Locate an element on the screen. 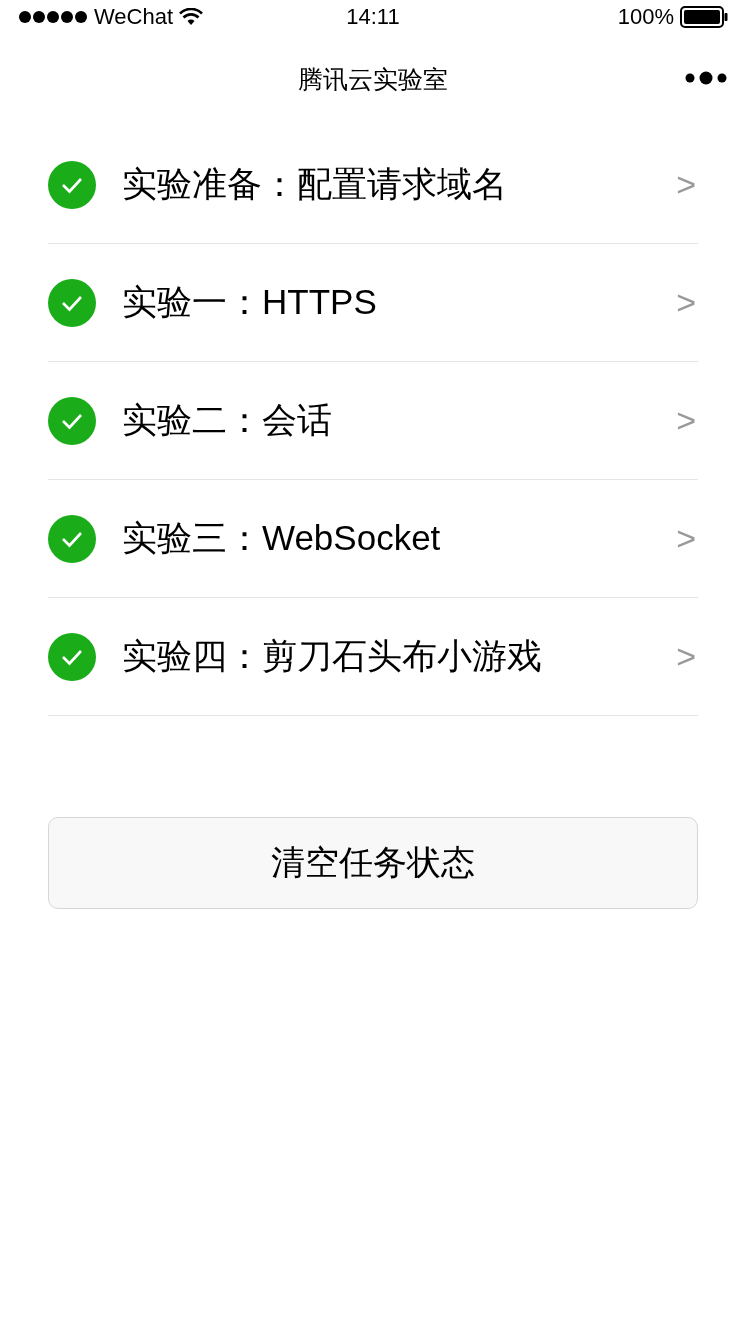 This screenshot has width=746, height=1328. battery-icon is located at coordinates (704, 17).